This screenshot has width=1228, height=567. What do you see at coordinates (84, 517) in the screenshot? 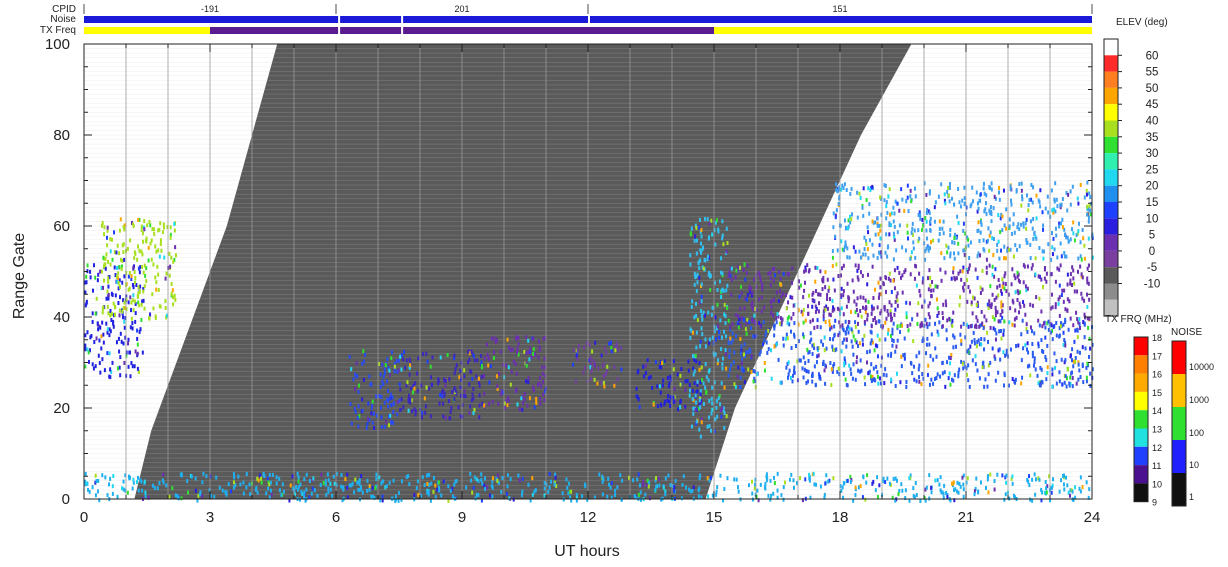
I see `x-tick-label: 0` at bounding box center [84, 517].